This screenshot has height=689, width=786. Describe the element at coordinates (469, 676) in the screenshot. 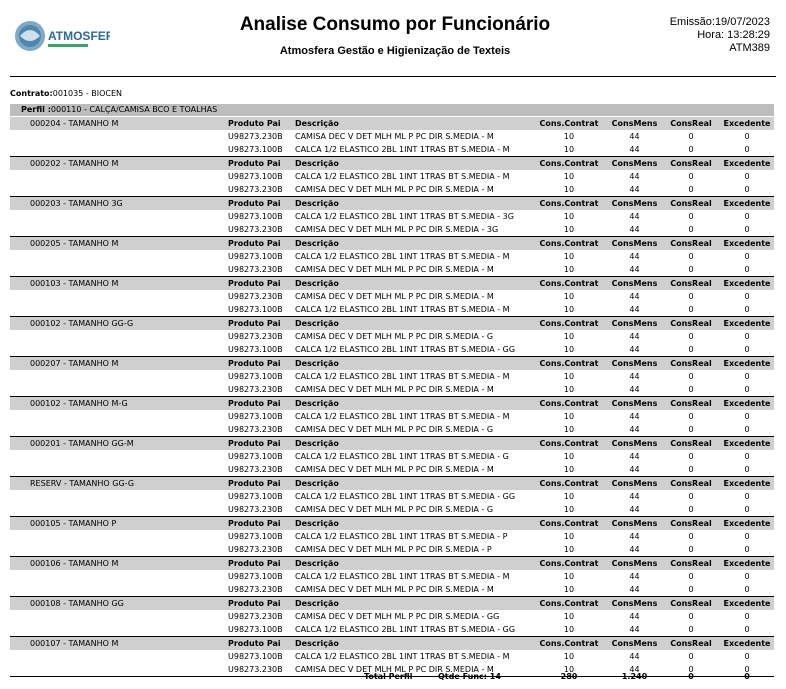

I see `total-qtde-func: Qtde Func: 14` at that location.